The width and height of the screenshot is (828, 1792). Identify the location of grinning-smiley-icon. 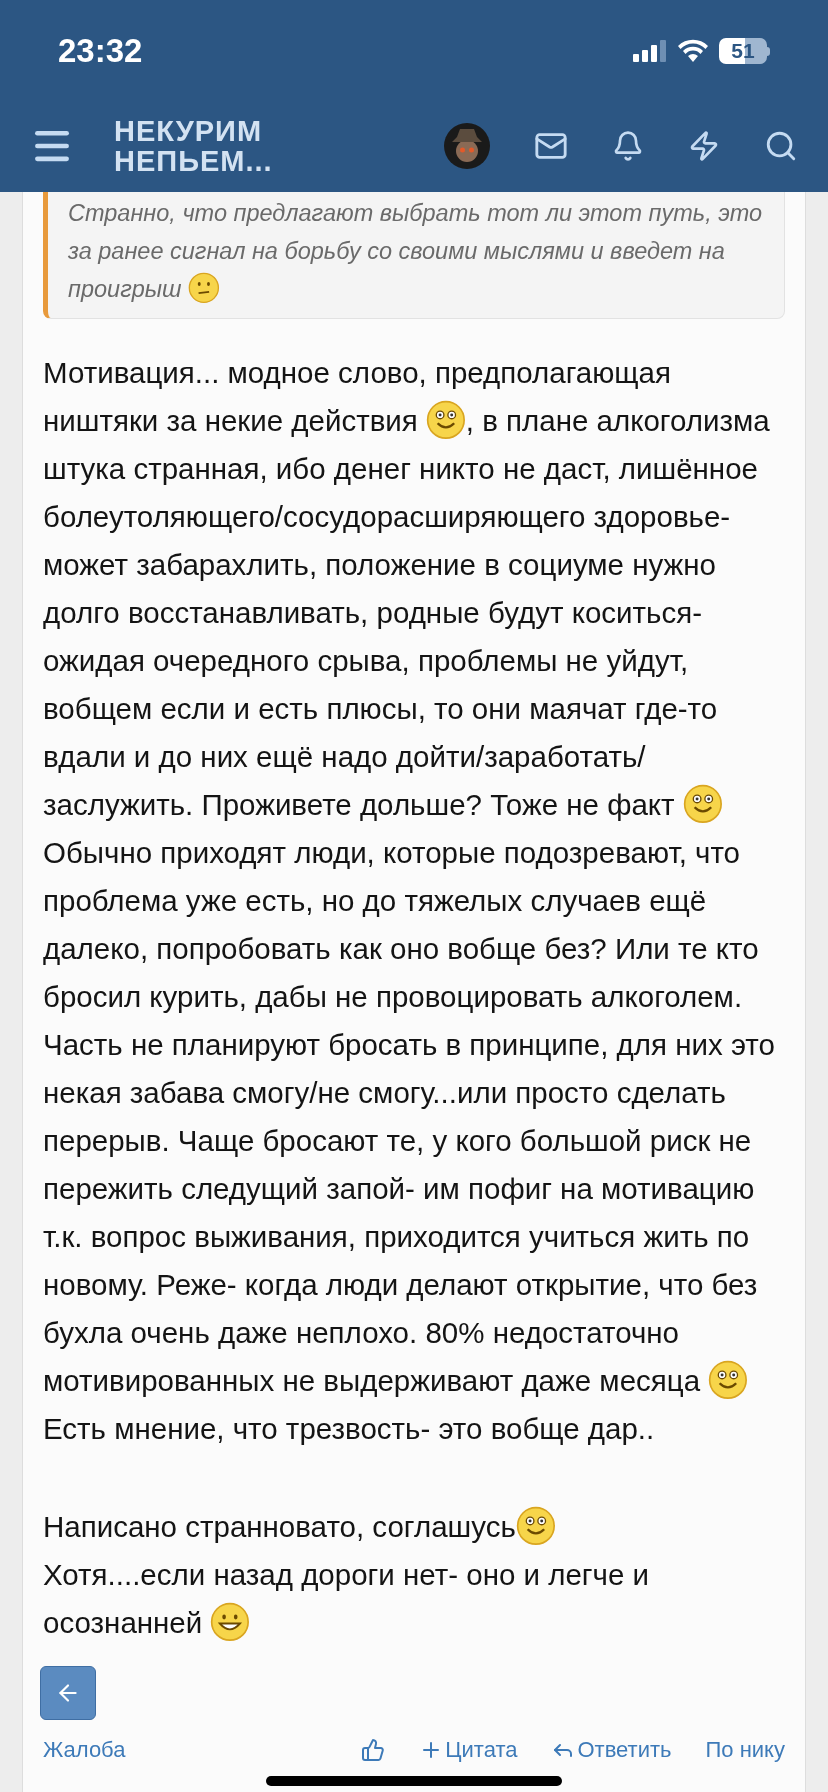
(230, 1622).